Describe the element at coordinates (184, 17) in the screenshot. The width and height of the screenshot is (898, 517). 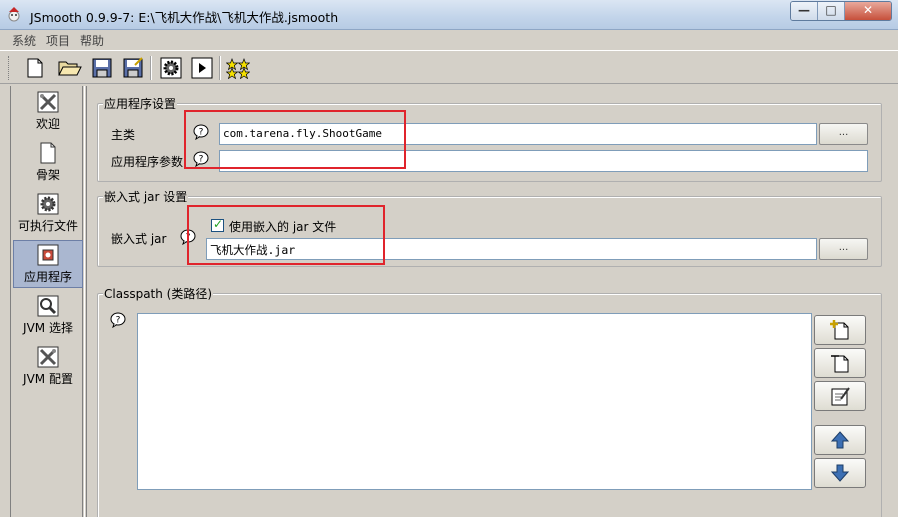
I see `window-title: JSmooth 0.9.9-7: E:\飞机大作战\飞机大作战.jsmooth` at that location.